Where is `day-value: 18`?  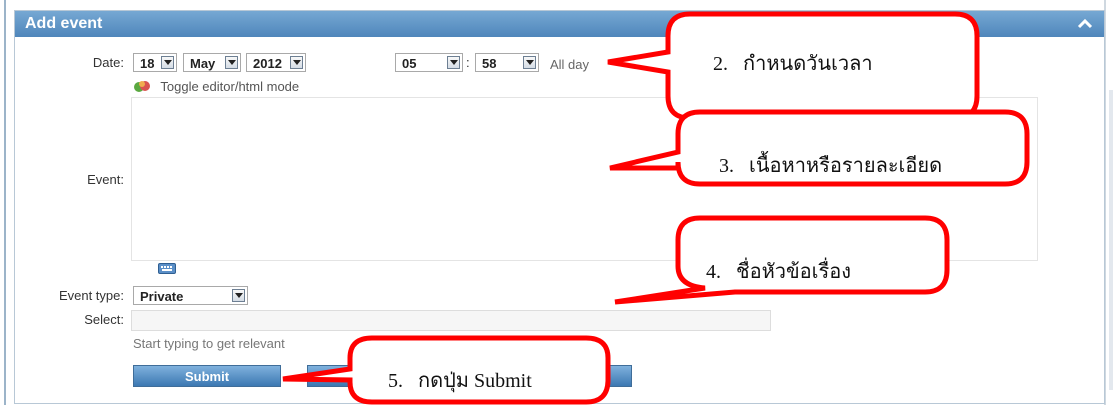 day-value: 18 is located at coordinates (147, 63).